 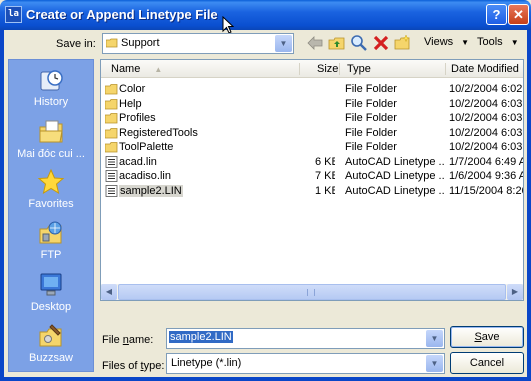 I want to click on file-type-value: Linetype (*.lin), so click(x=206, y=363).